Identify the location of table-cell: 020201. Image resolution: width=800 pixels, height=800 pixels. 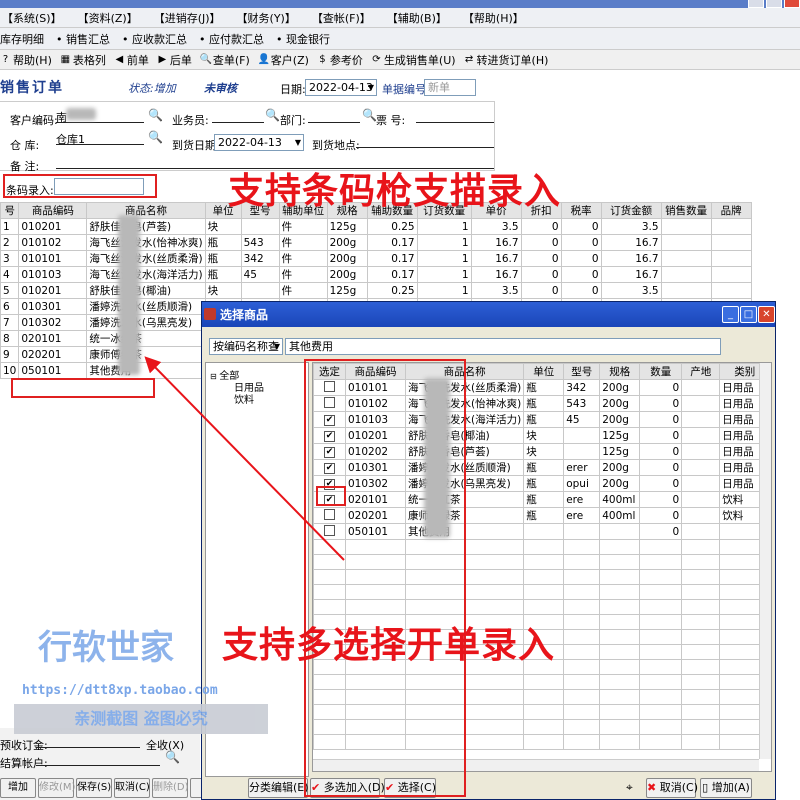
(53, 354).